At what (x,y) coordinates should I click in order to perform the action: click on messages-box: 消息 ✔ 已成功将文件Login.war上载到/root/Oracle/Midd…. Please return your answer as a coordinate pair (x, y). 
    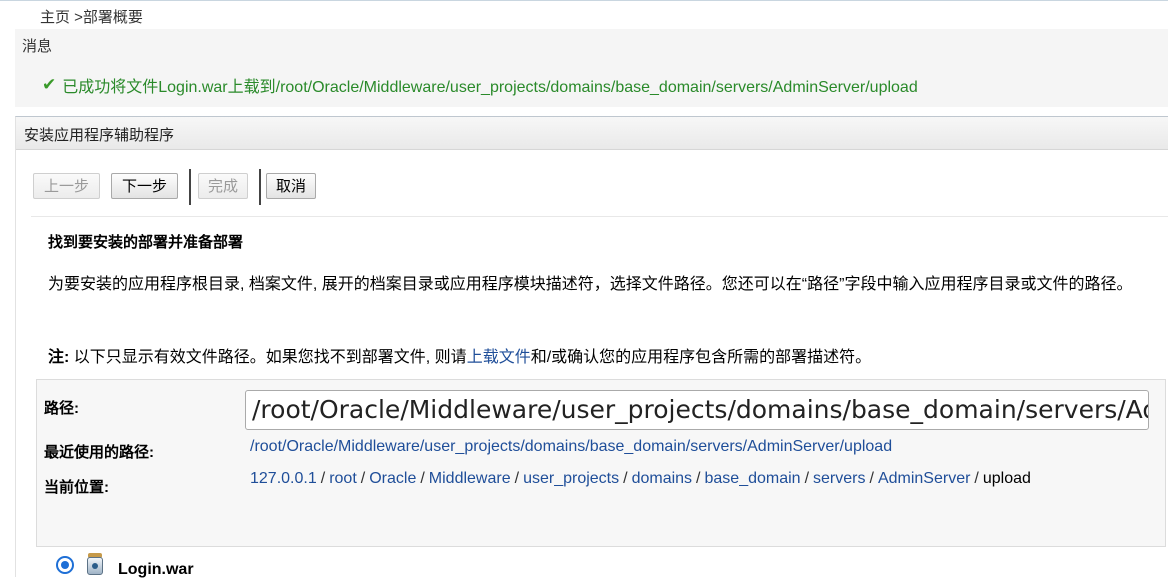
    Looking at the image, I should click on (591, 68).